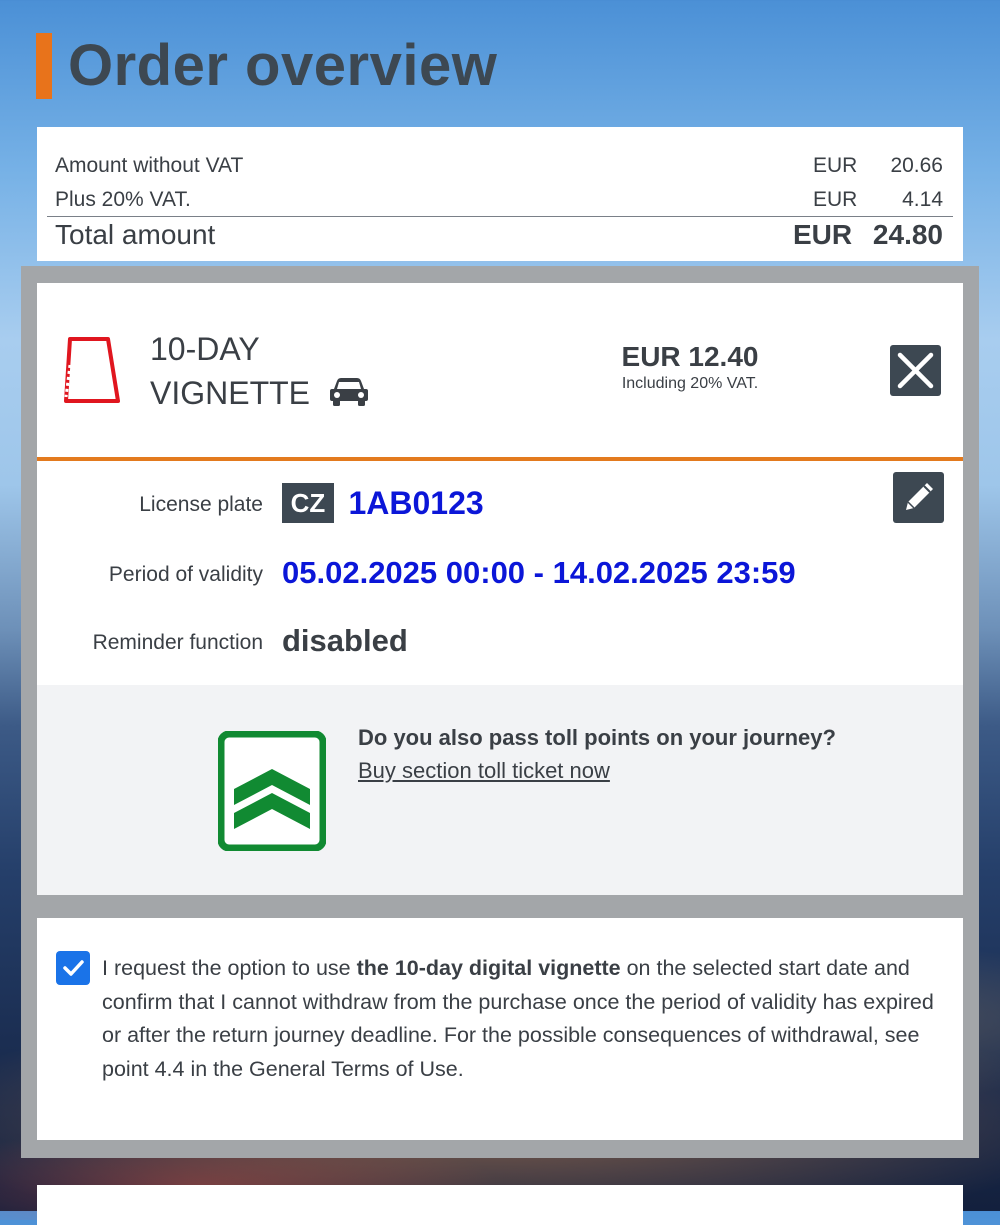  Describe the element at coordinates (823, 234) in the screenshot. I see `total-currency: EUR` at that location.